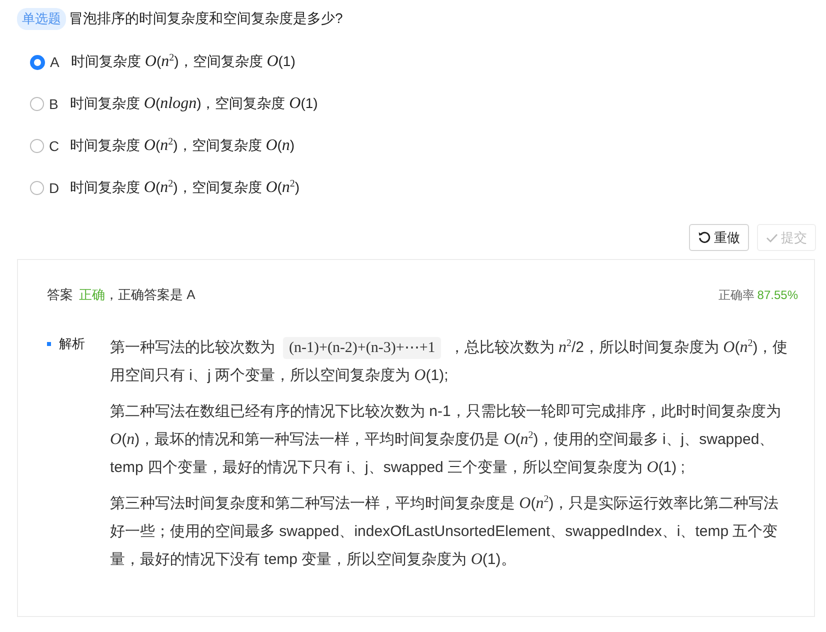 This screenshot has height=632, width=826. What do you see at coordinates (704, 237) in the screenshot?
I see `redo-icon` at bounding box center [704, 237].